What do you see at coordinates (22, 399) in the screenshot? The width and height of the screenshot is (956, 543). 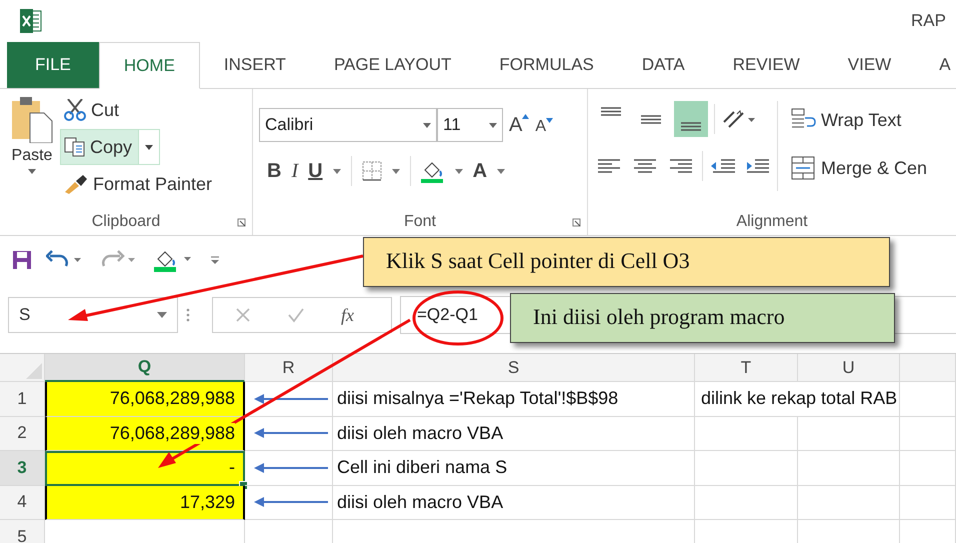 I see `row-header: 1` at bounding box center [22, 399].